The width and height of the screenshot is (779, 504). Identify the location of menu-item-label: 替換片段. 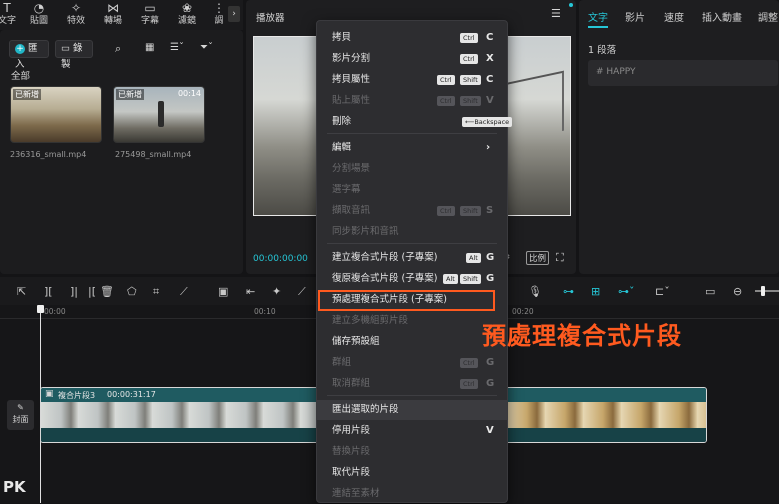
(351, 451).